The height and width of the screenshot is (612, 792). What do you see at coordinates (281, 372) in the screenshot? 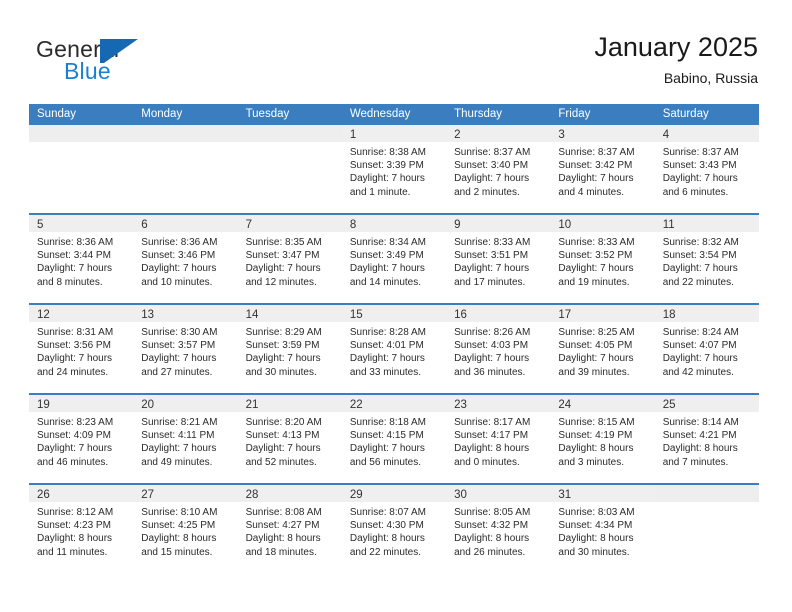
I see `day-detail-line: and 30 minutes.` at bounding box center [281, 372].